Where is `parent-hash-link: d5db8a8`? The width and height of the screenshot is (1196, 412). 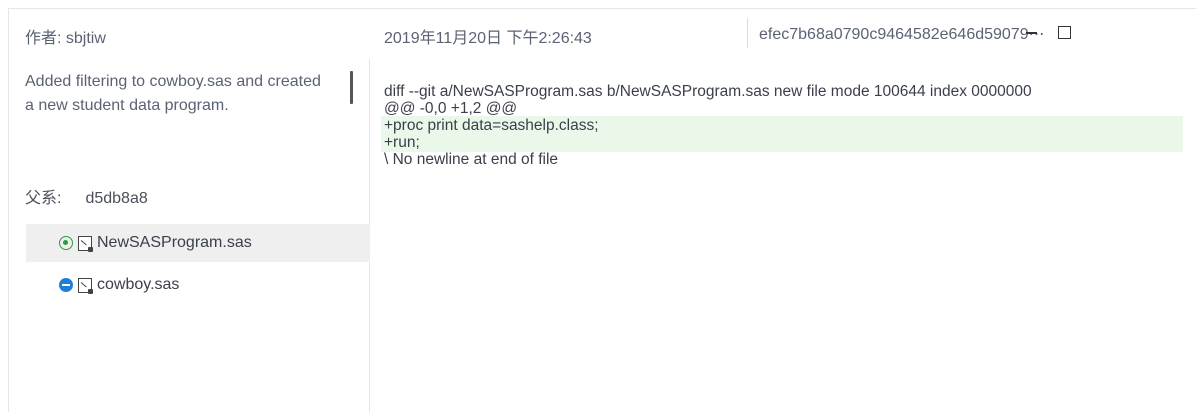 parent-hash-link: d5db8a8 is located at coordinates (116, 198).